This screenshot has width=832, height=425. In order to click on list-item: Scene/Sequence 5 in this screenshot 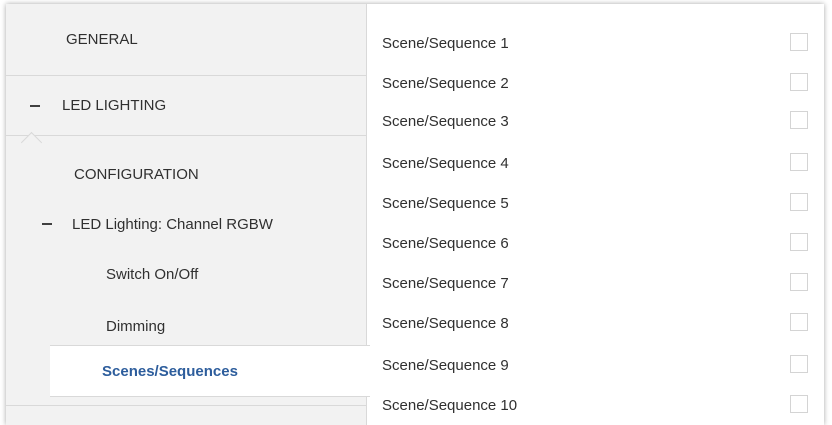, I will do `click(595, 203)`.